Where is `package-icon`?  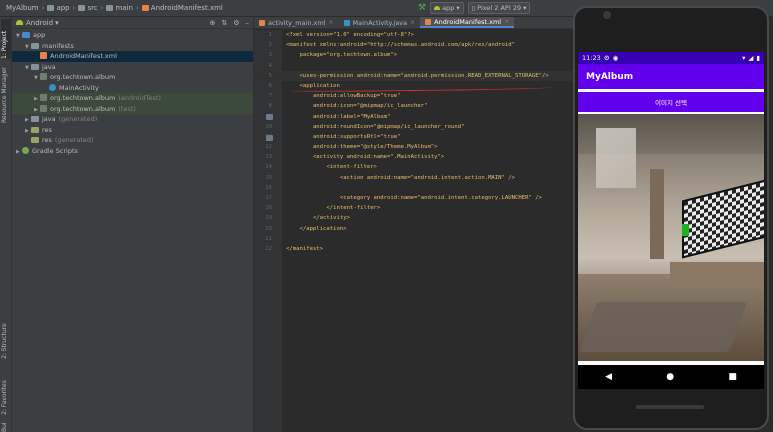 package-icon is located at coordinates (43, 108).